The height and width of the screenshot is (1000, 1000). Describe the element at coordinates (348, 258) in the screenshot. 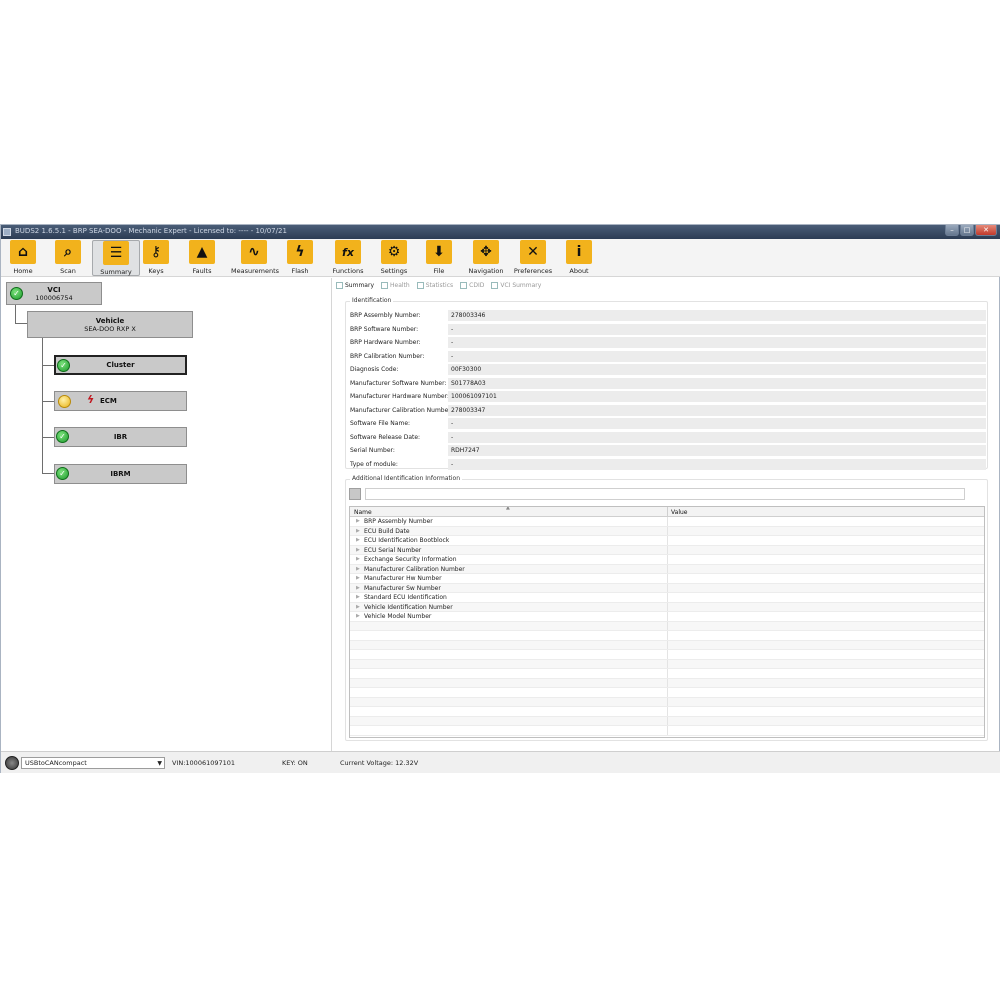

I see `toolbar-functions-button: fx Functions` at that location.